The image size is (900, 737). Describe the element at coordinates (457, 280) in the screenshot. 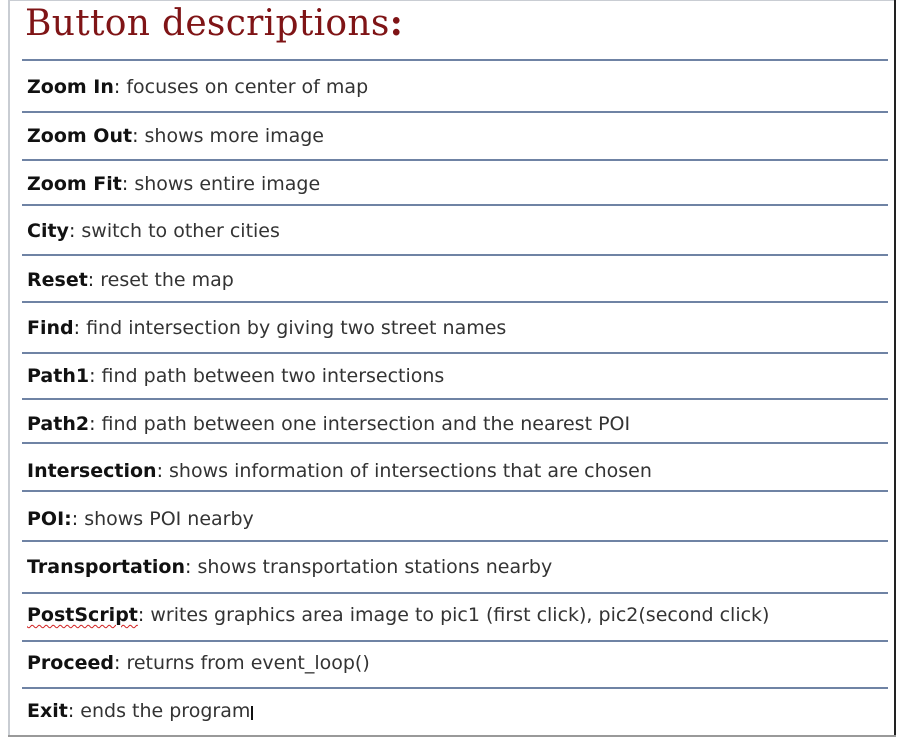

I see `button-description-row: Reset: reset the map` at that location.